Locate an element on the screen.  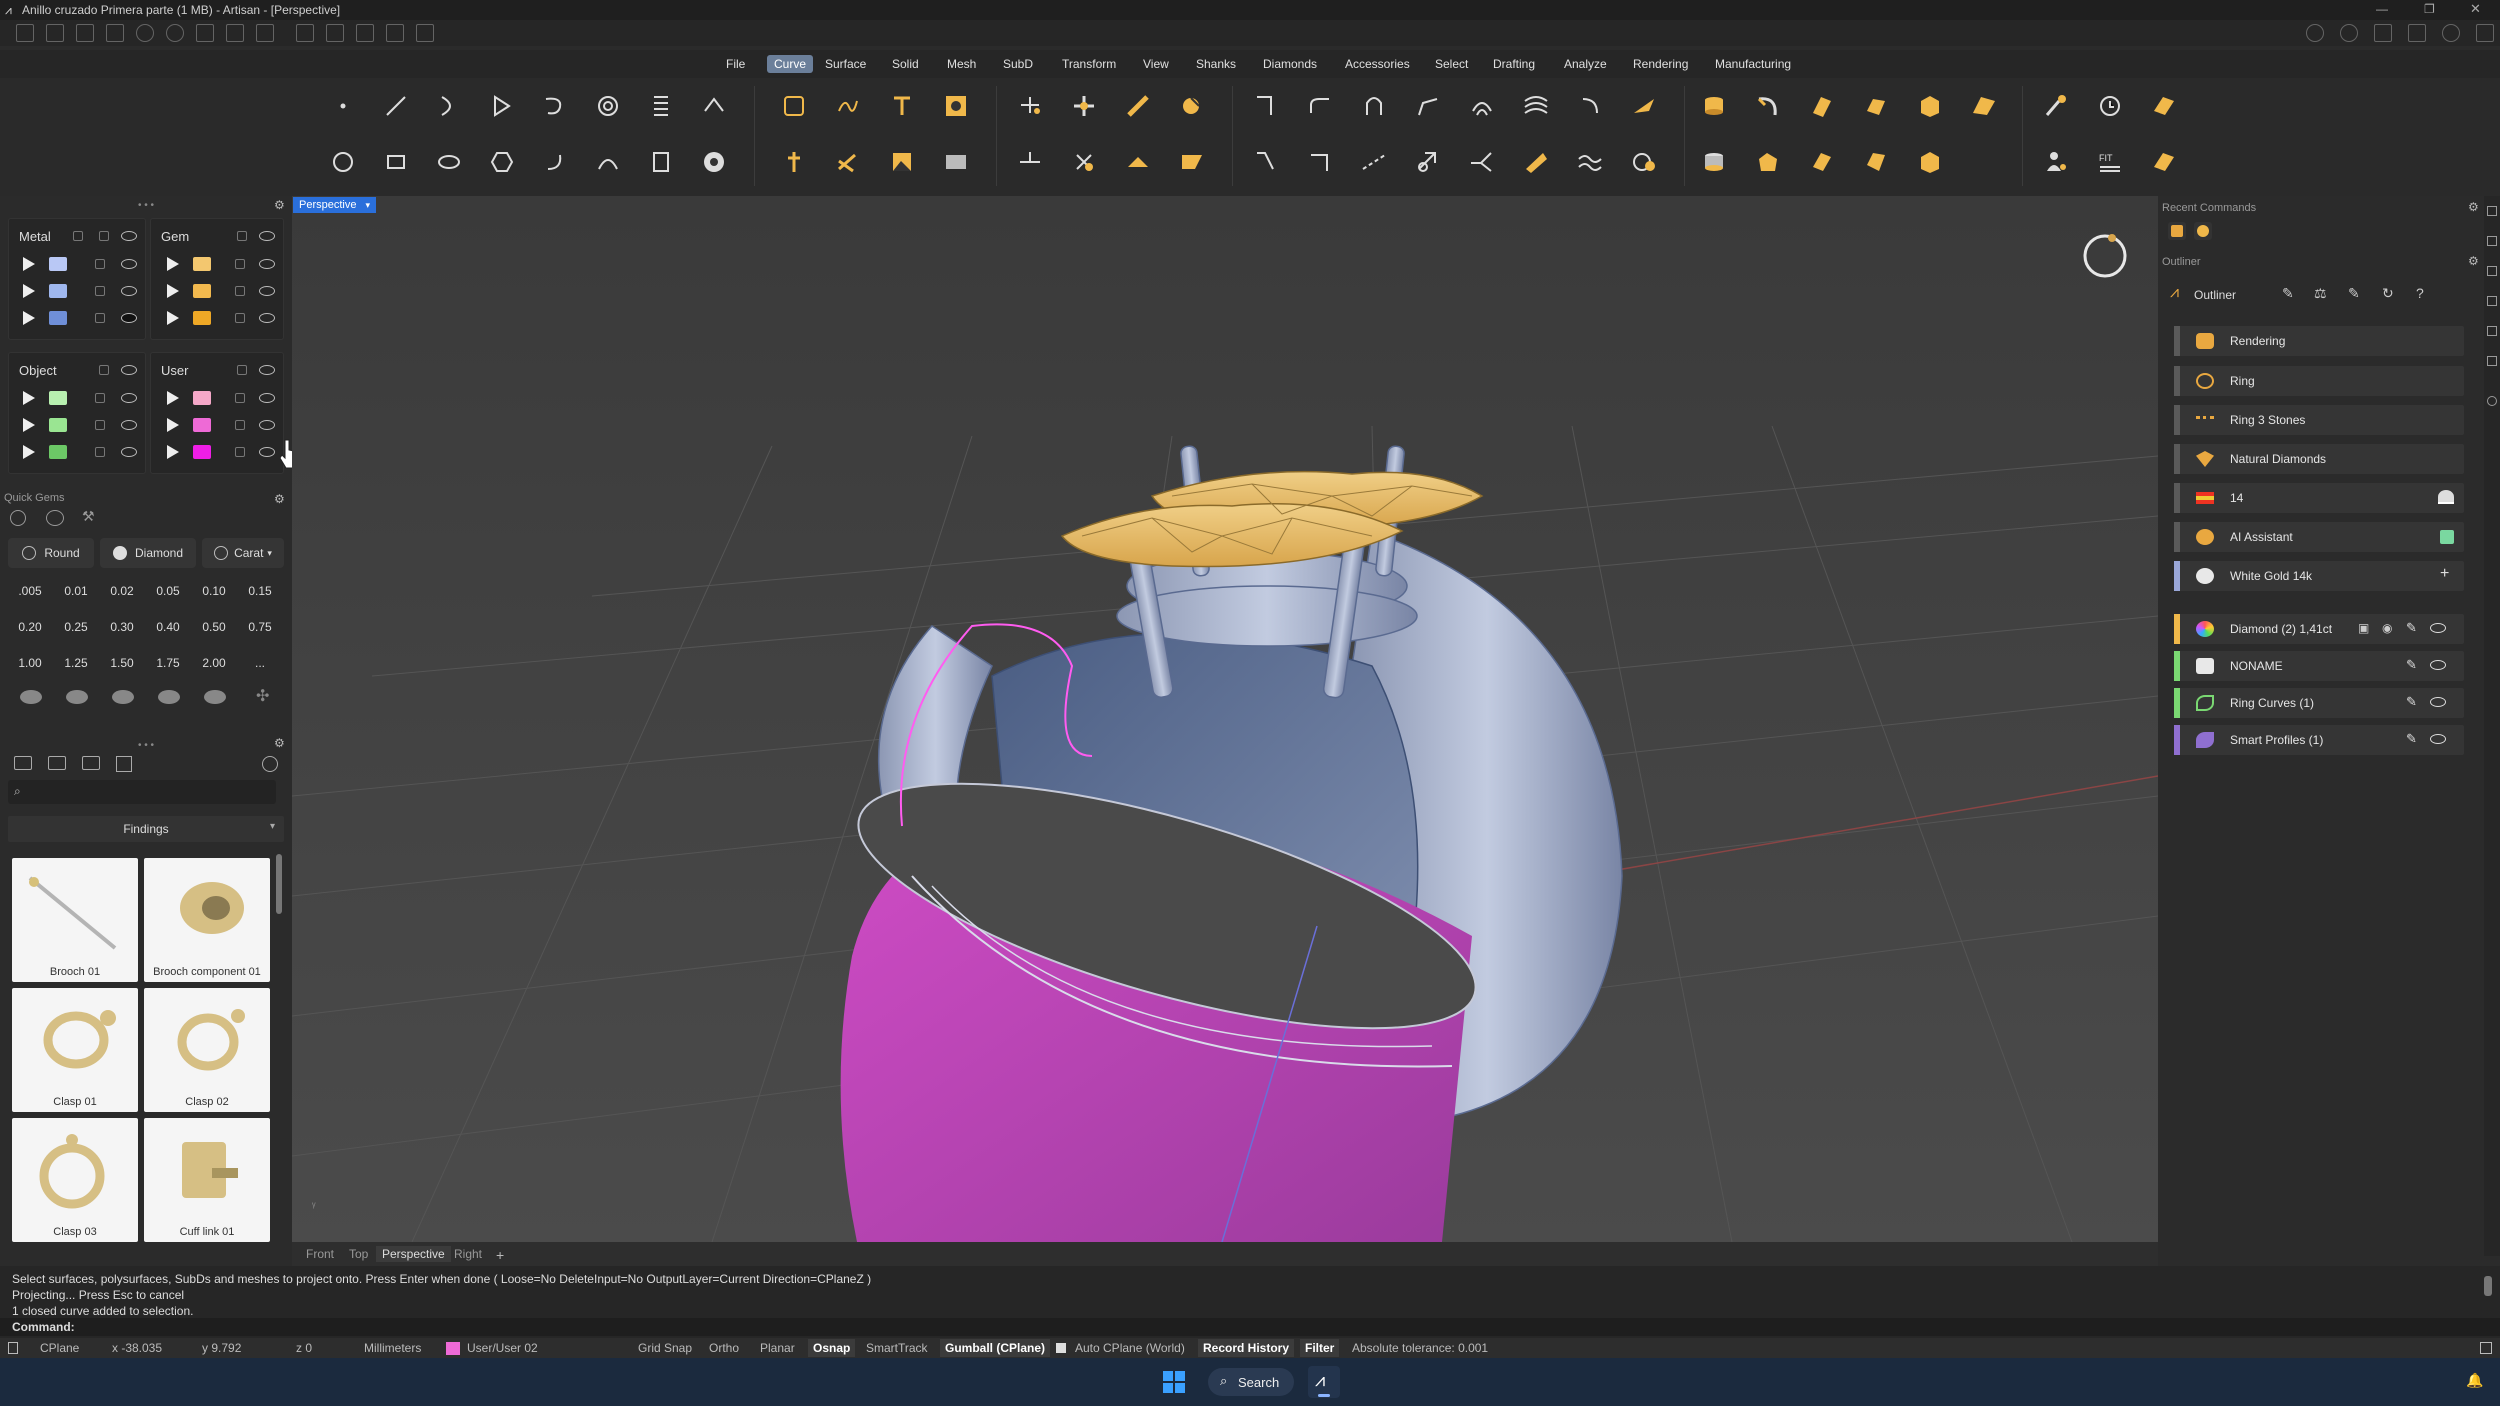
menu-file: File is located at coordinates (735, 64).